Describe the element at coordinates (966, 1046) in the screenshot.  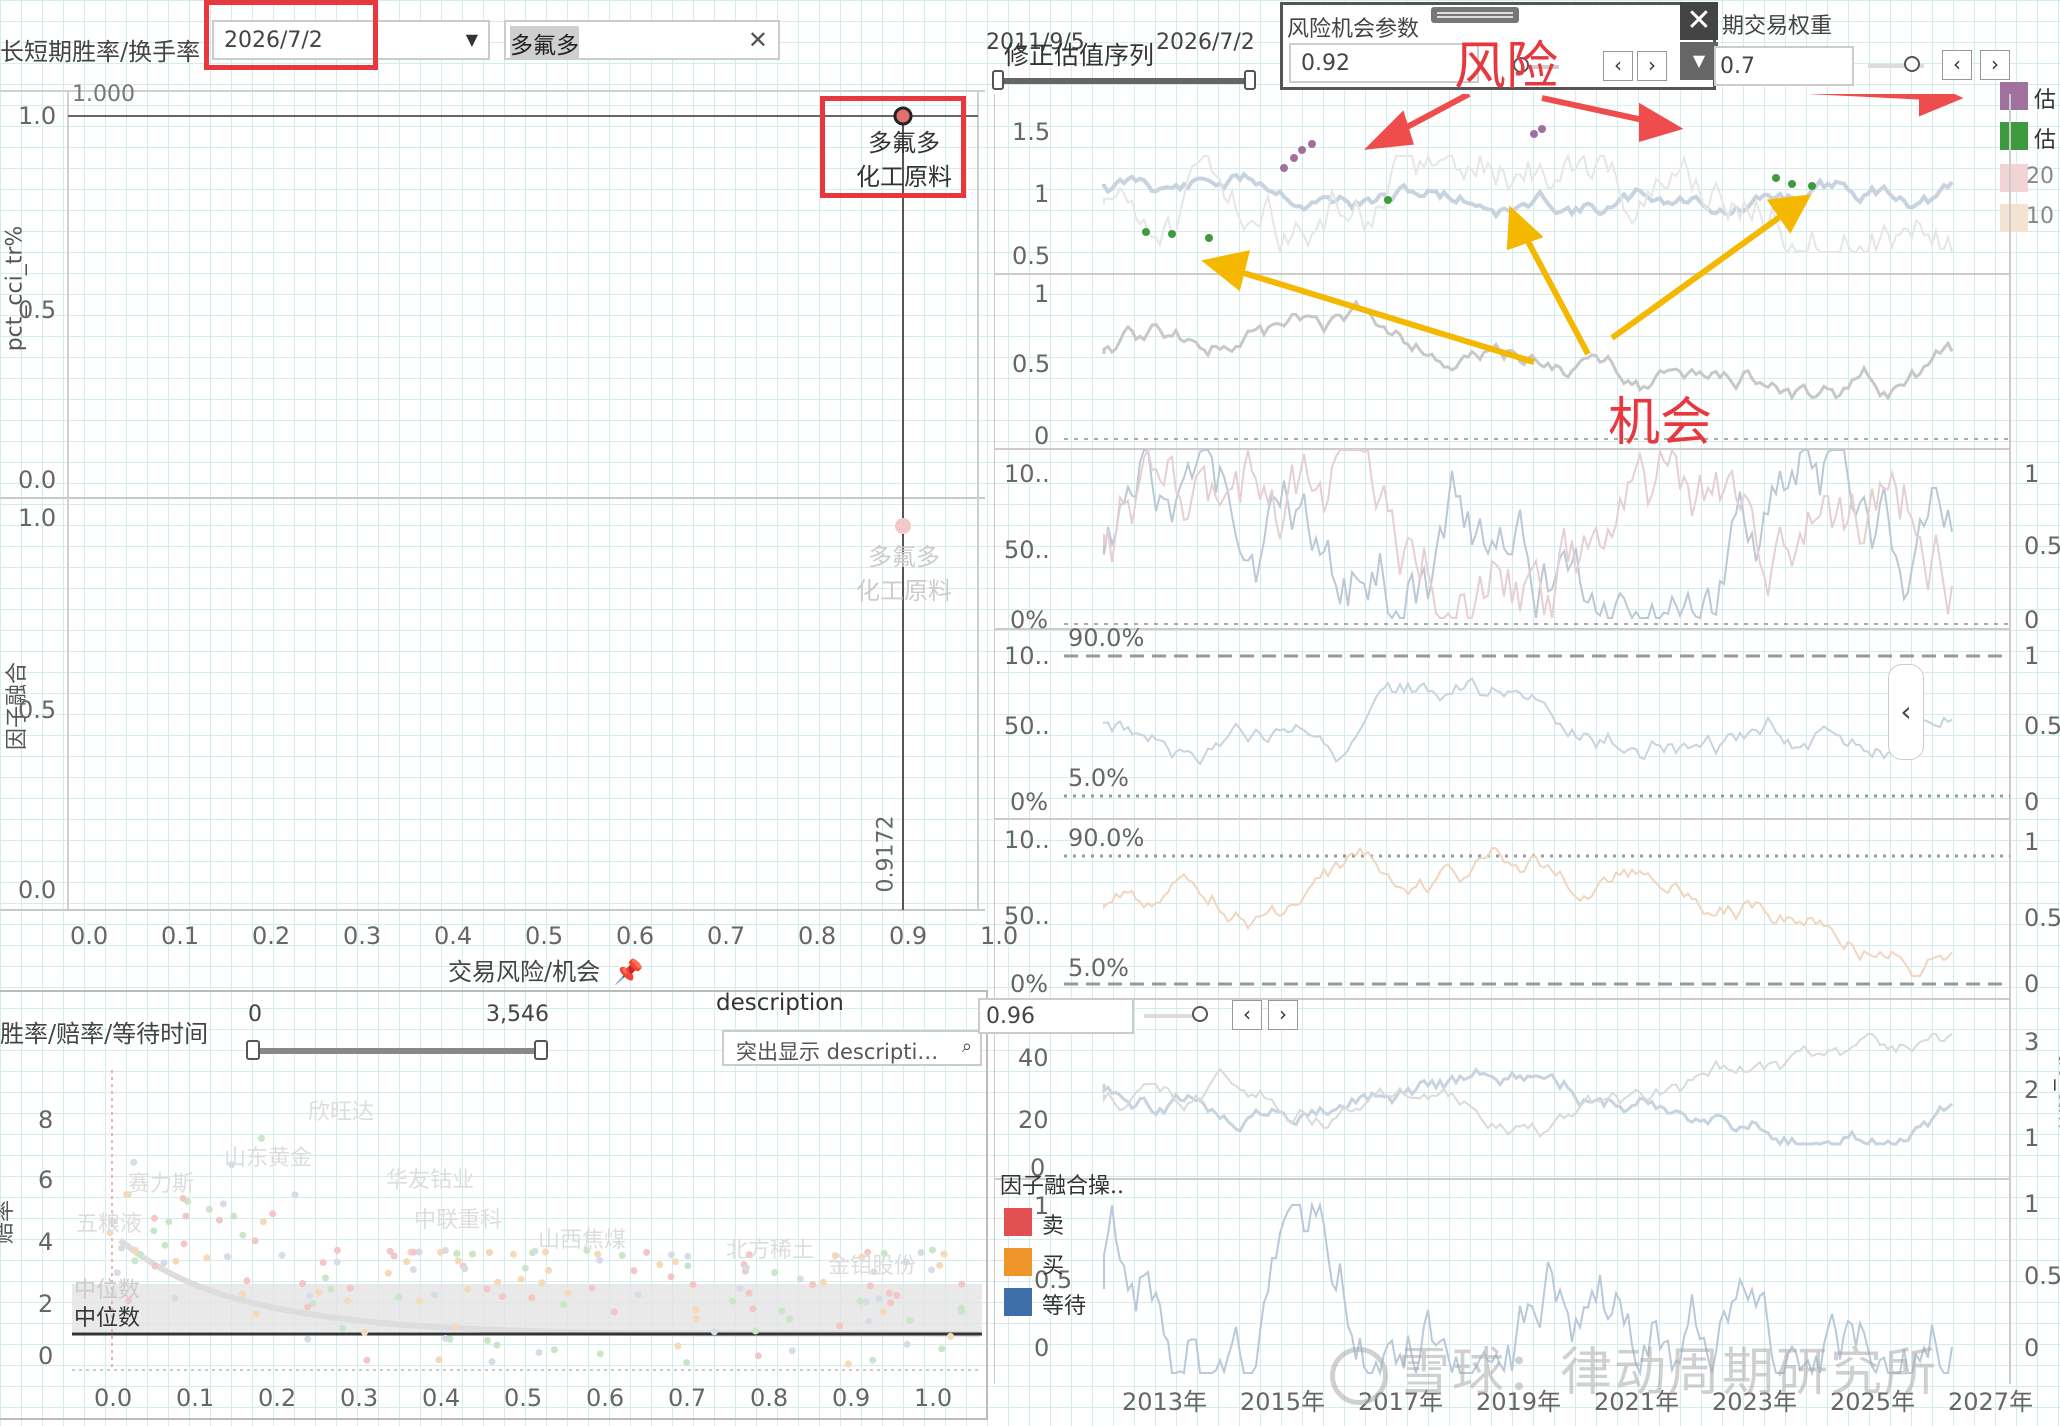
I see `search-icon: ⌕` at that location.